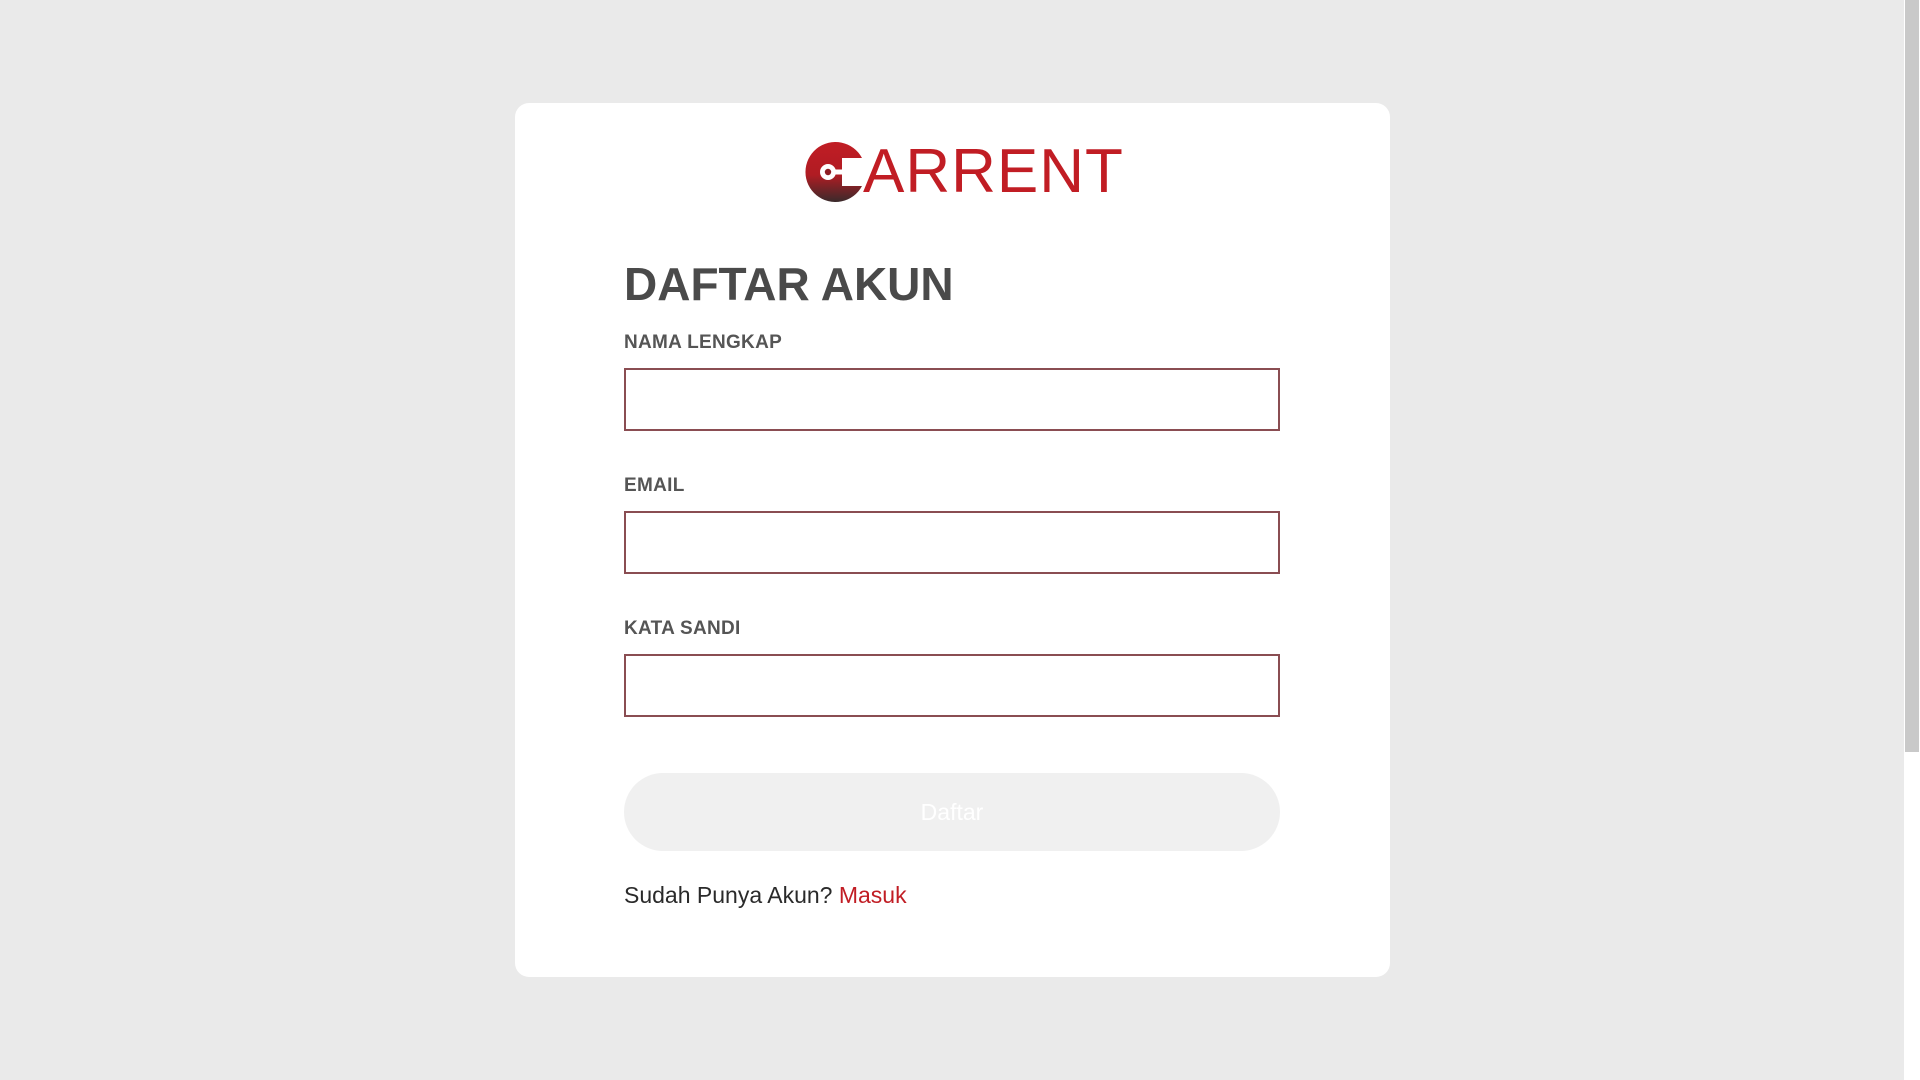 This screenshot has width=1920, height=1080. I want to click on full-name-field: NAMA LENGKAP, so click(952, 381).